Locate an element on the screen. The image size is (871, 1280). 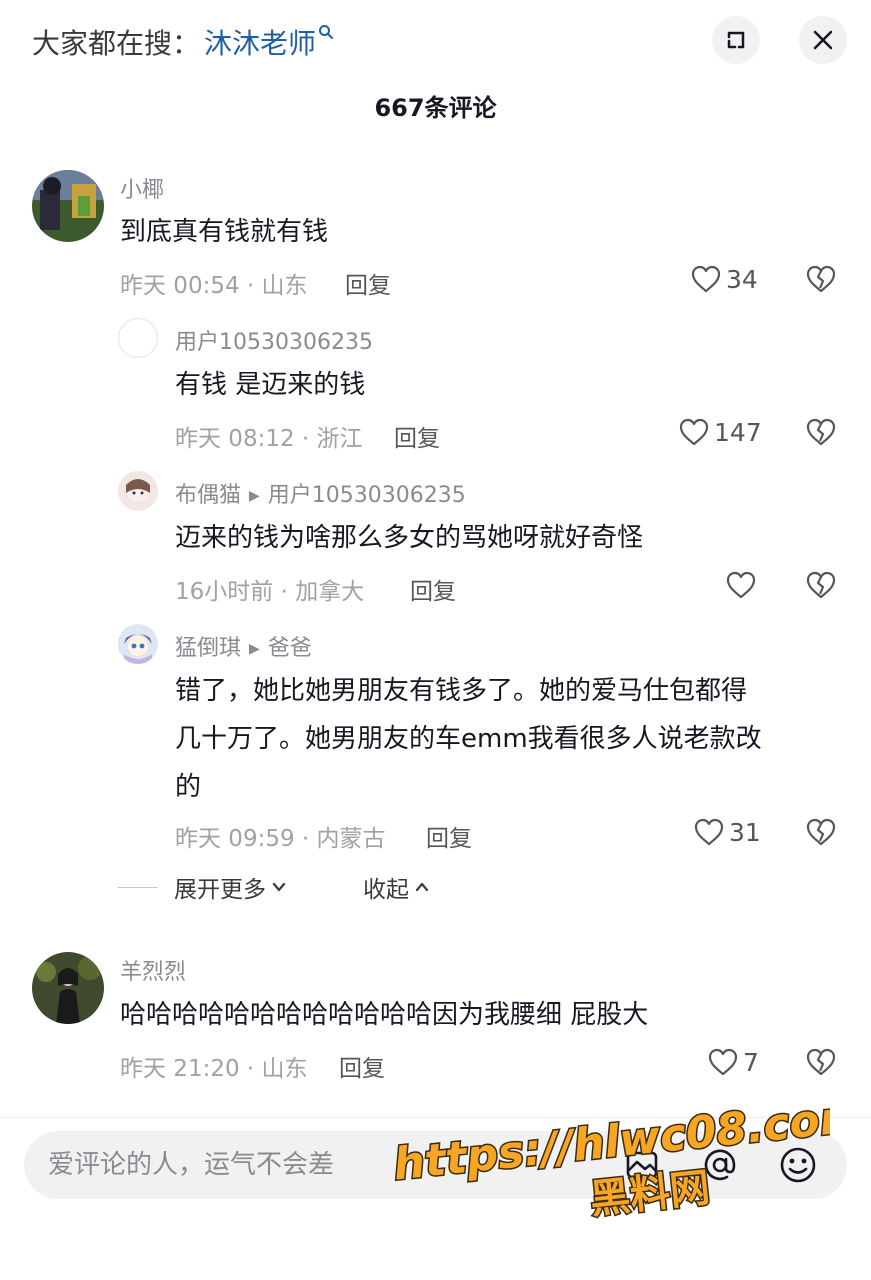
thread-controls: 展开更多 is located at coordinates (203, 887).